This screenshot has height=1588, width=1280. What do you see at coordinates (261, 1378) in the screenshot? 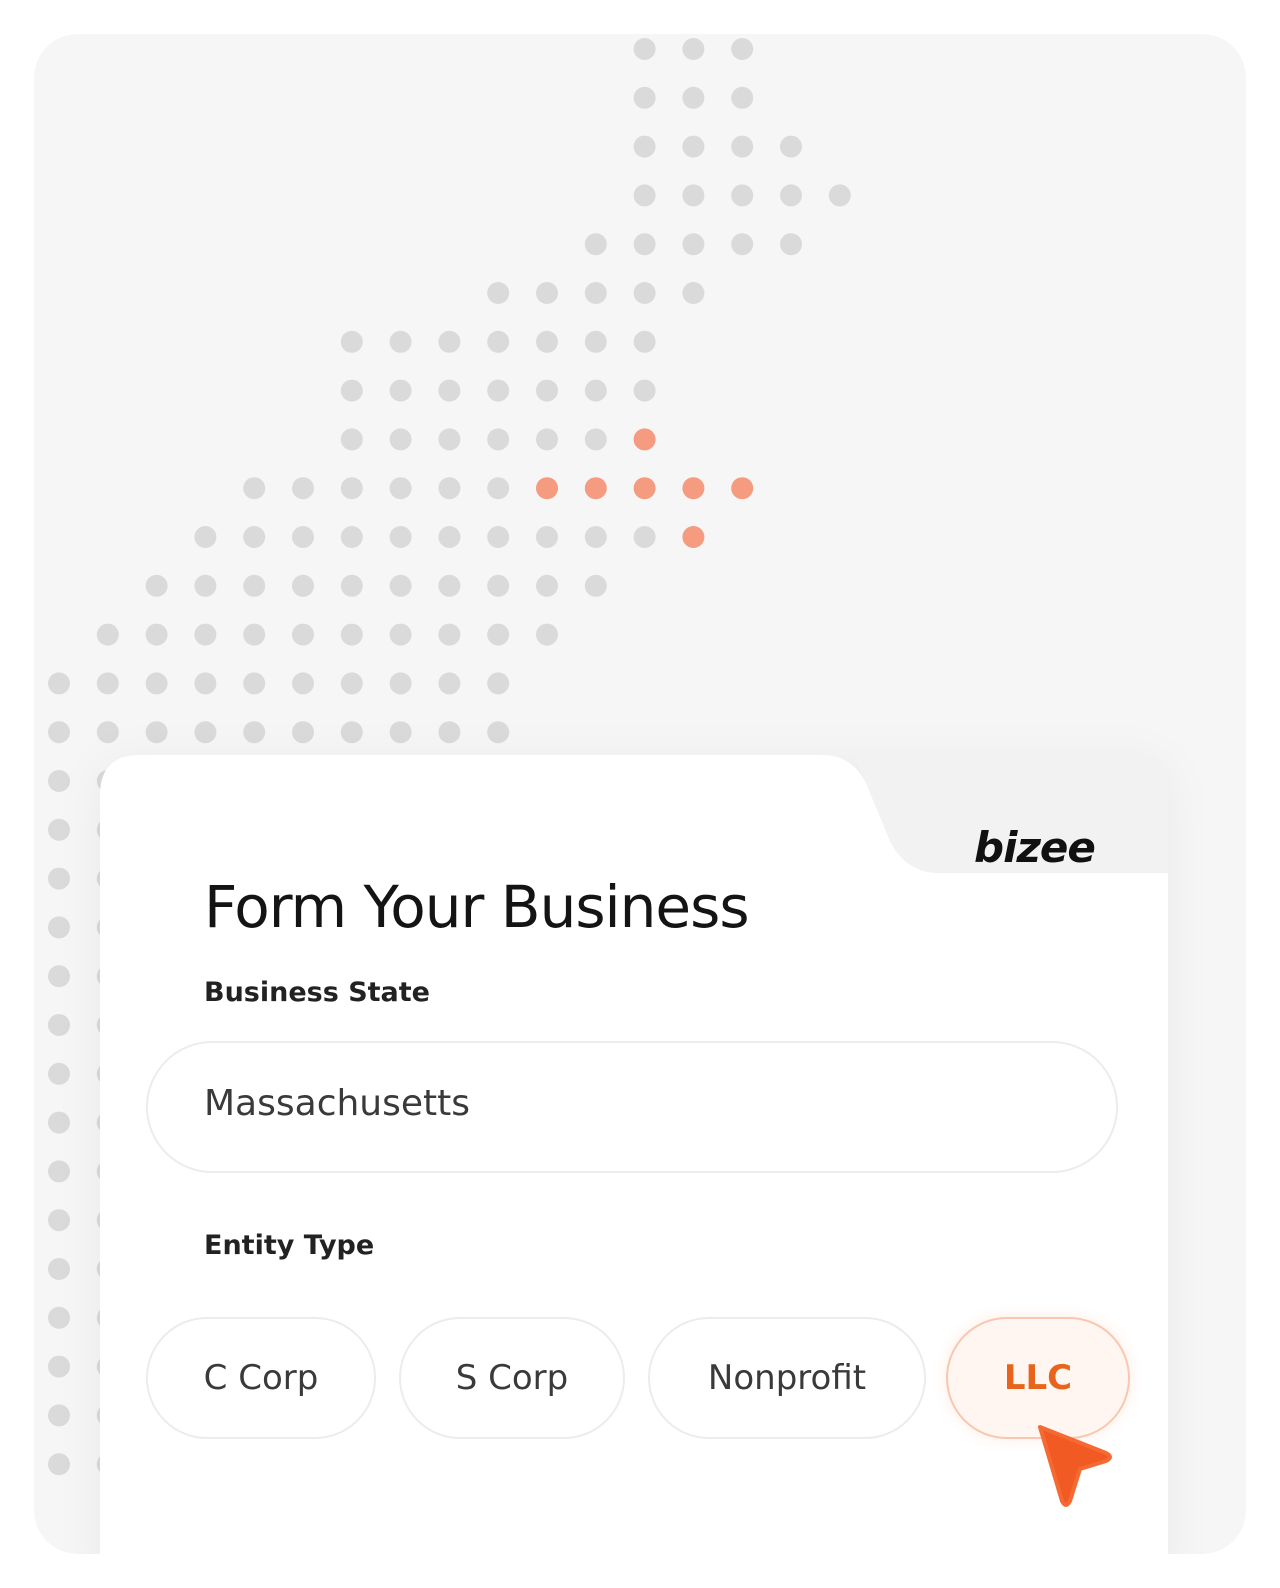
I see `entity-option-c-corp: C Corp` at bounding box center [261, 1378].